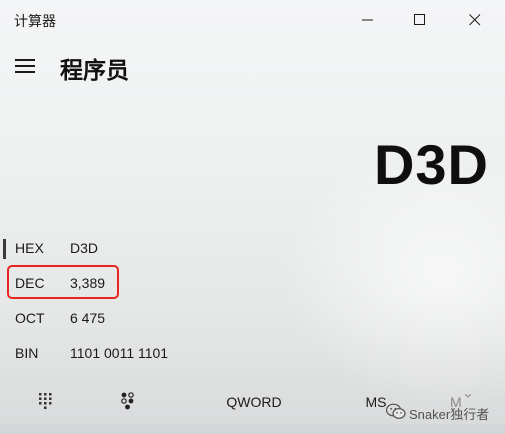  What do you see at coordinates (431, 164) in the screenshot?
I see `result-display: D3D` at bounding box center [431, 164].